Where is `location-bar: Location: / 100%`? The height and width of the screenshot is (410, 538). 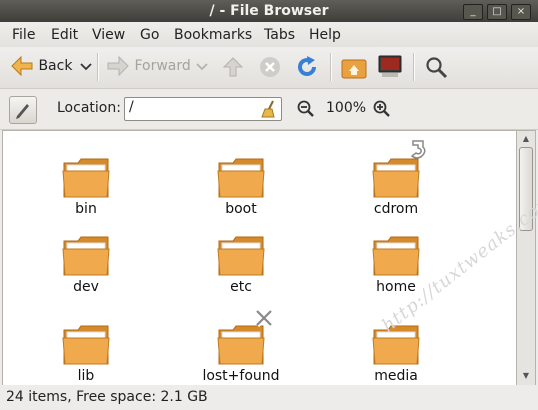
location-bar: Location: / 100% is located at coordinates (269, 109).